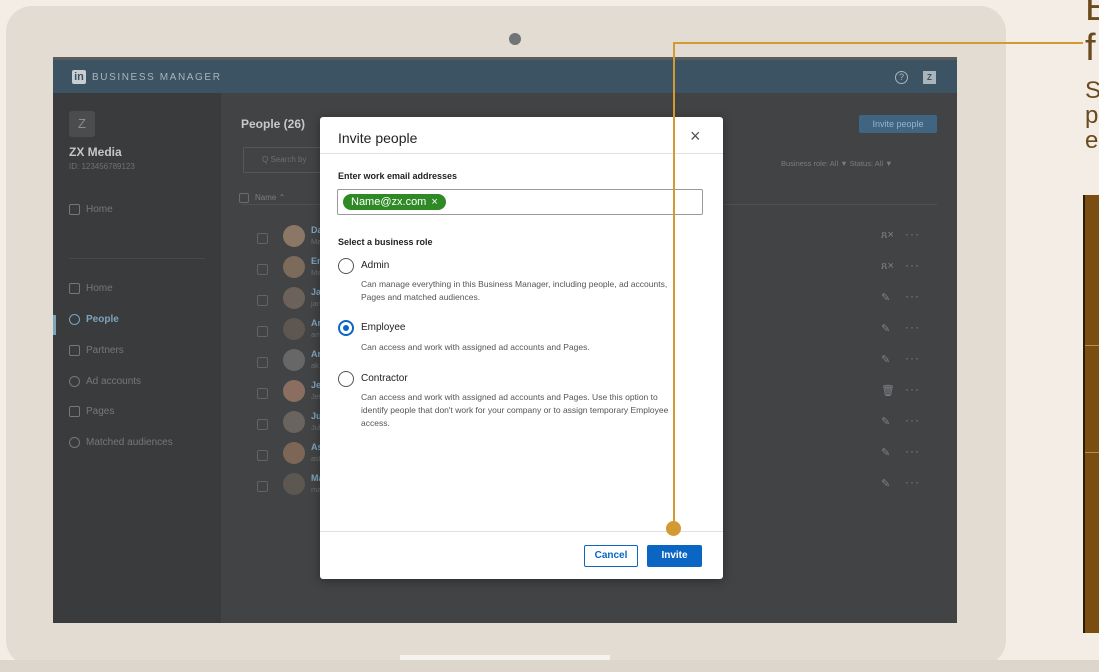 This screenshot has height=672, width=1099. I want to click on invite-button: Invite, so click(674, 556).